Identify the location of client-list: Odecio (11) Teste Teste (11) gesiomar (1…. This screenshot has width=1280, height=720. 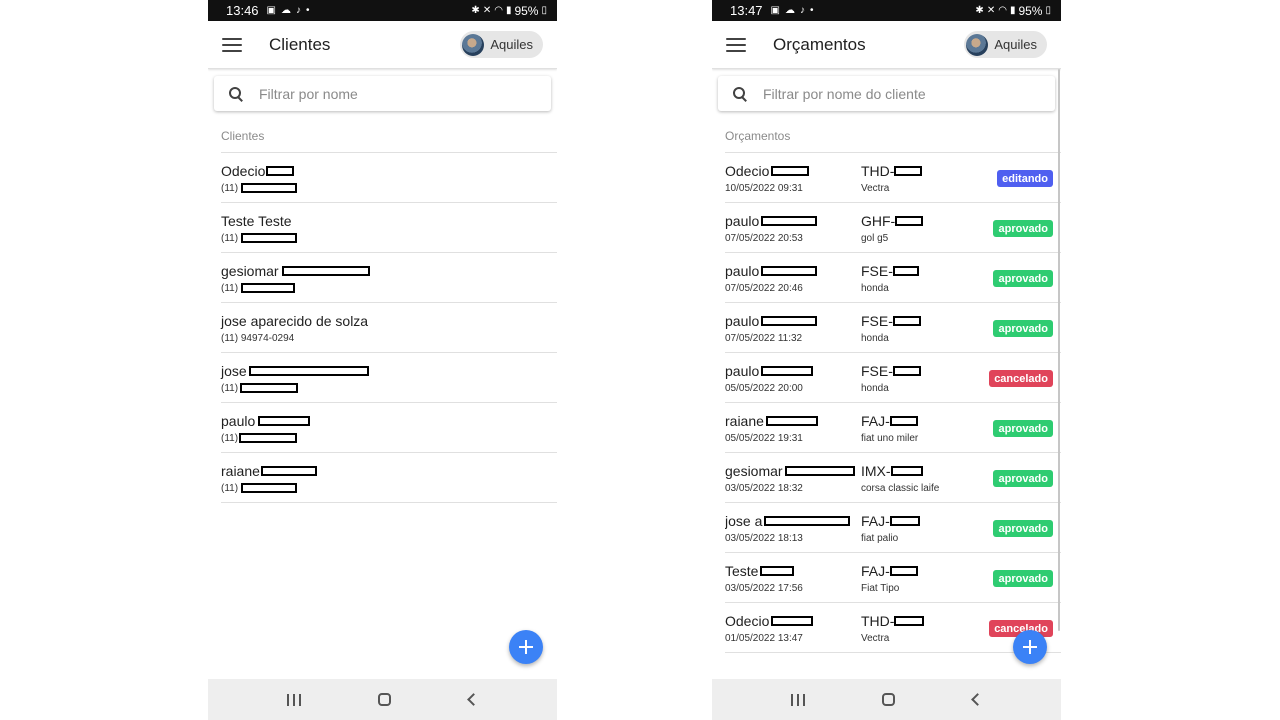
(389, 328).